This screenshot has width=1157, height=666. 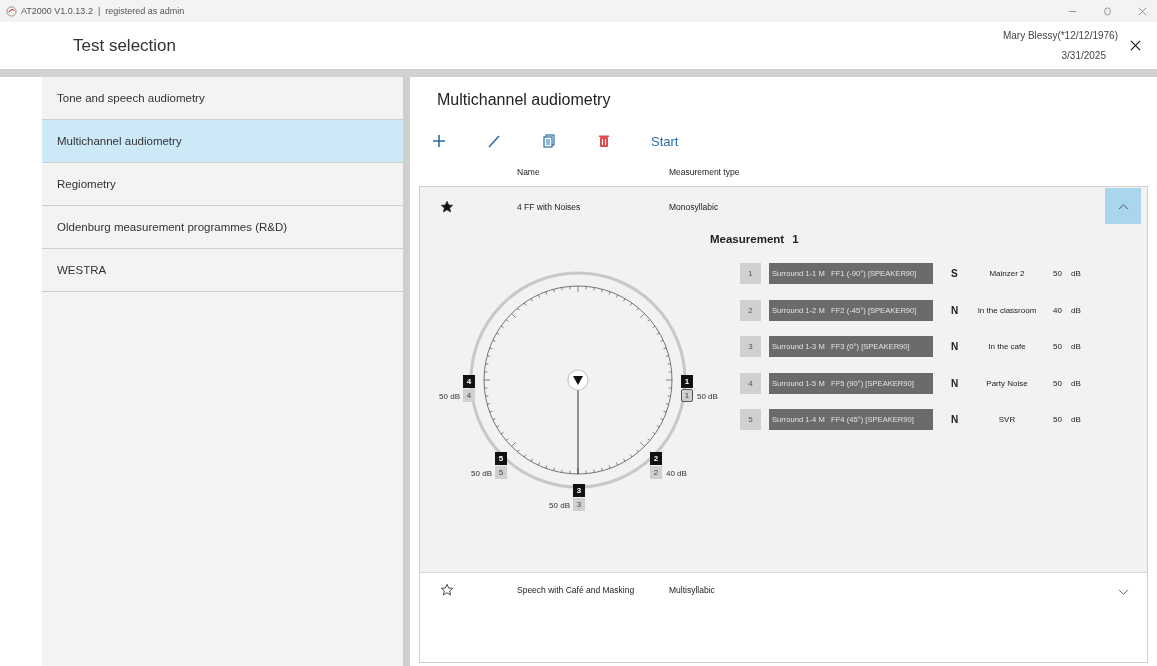 I want to click on channel-tag: 1, so click(x=687, y=395).